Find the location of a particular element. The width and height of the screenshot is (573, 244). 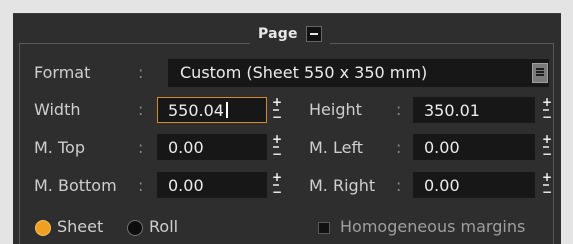

panel-border-right is located at coordinates (553, 143).